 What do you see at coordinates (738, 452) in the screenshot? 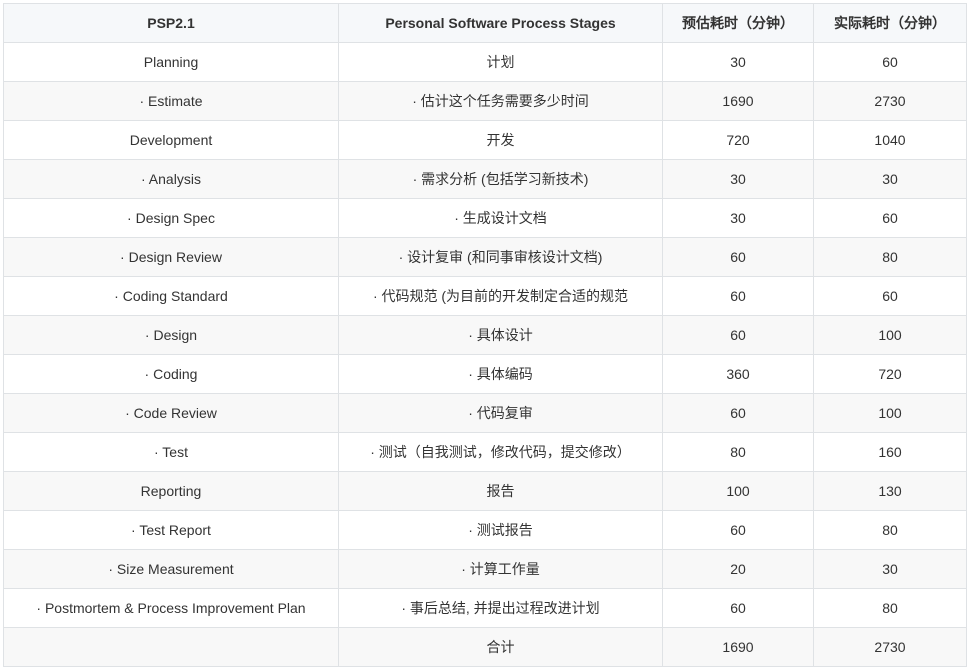
I see `cell-estimated: 80` at bounding box center [738, 452].